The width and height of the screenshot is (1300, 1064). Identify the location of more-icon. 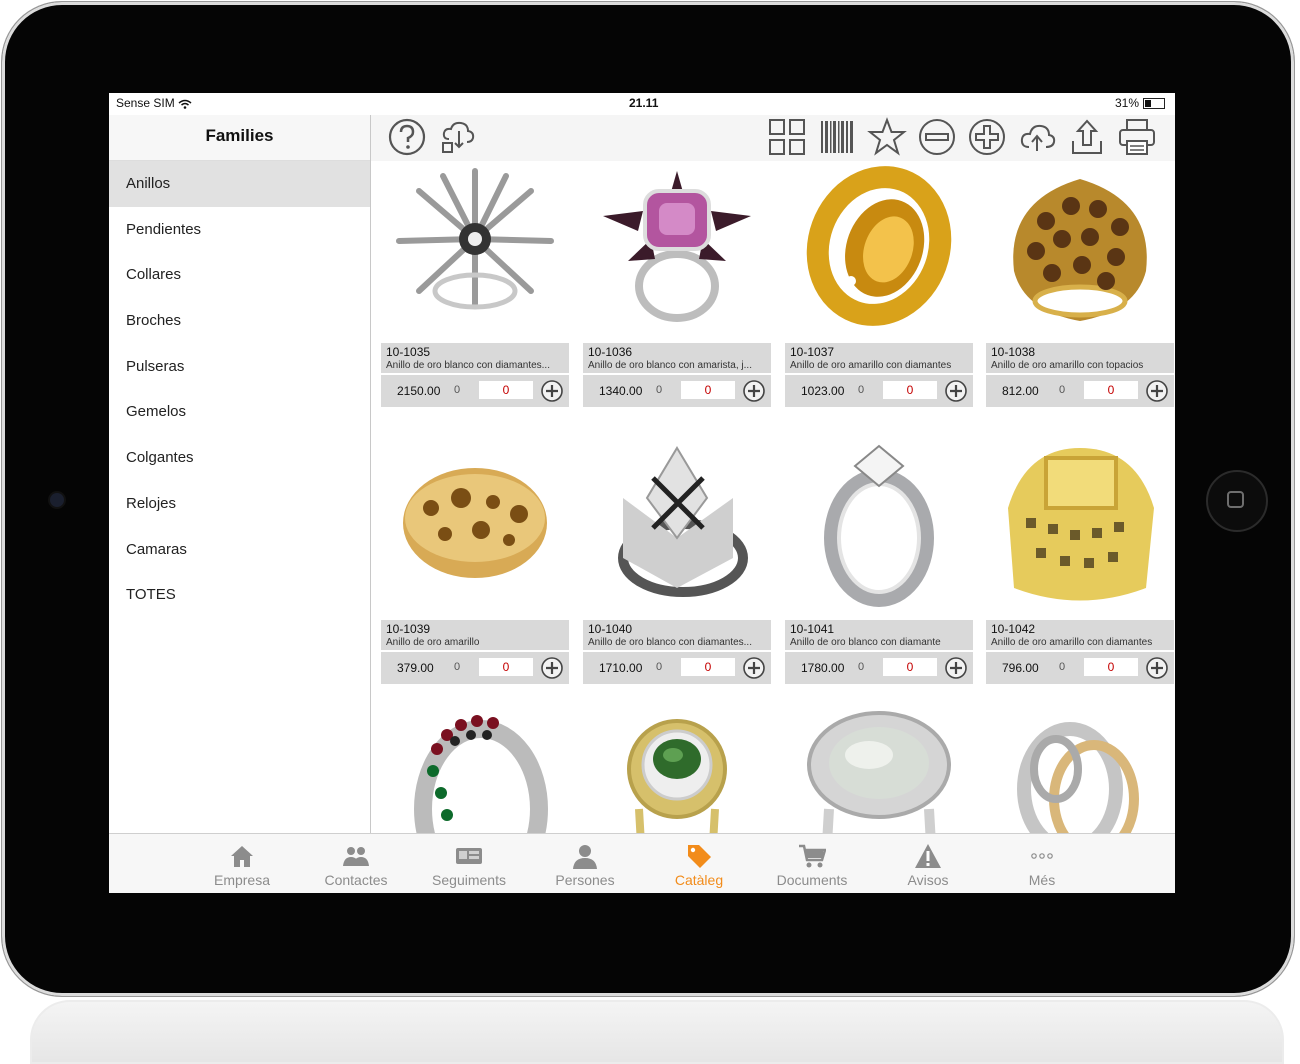
(1042, 856).